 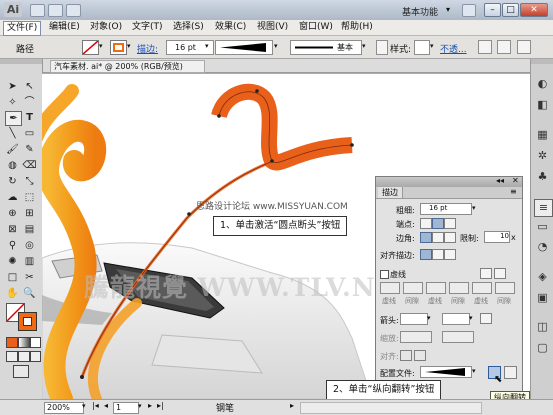 What do you see at coordinates (73, 10) in the screenshot?
I see `view-mode-icon` at bounding box center [73, 10].